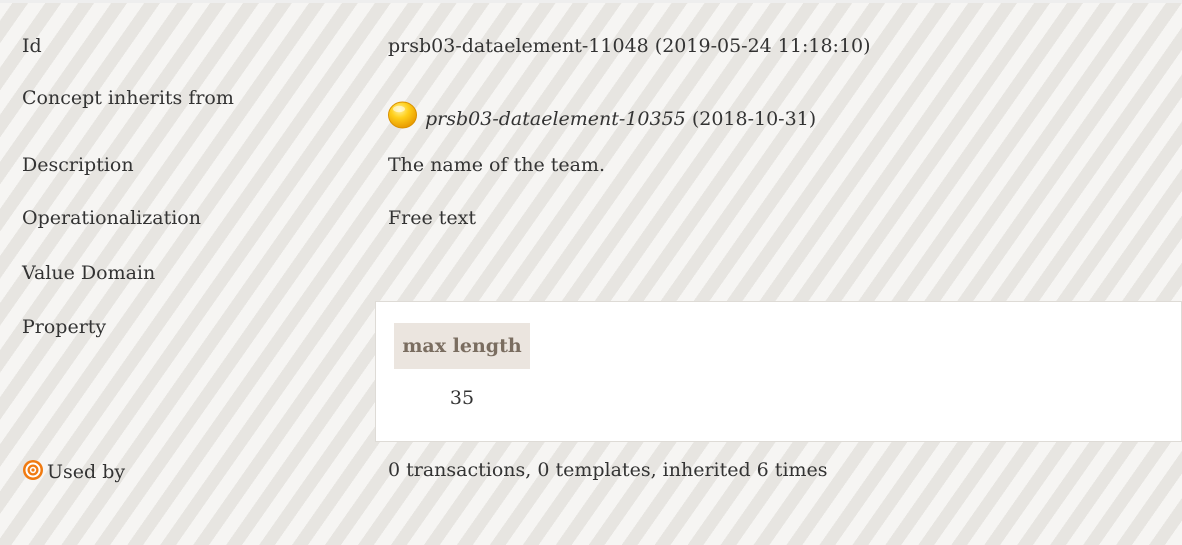 Image resolution: width=1182 pixels, height=545 pixels. What do you see at coordinates (33, 470) in the screenshot?
I see `target-icon` at bounding box center [33, 470].